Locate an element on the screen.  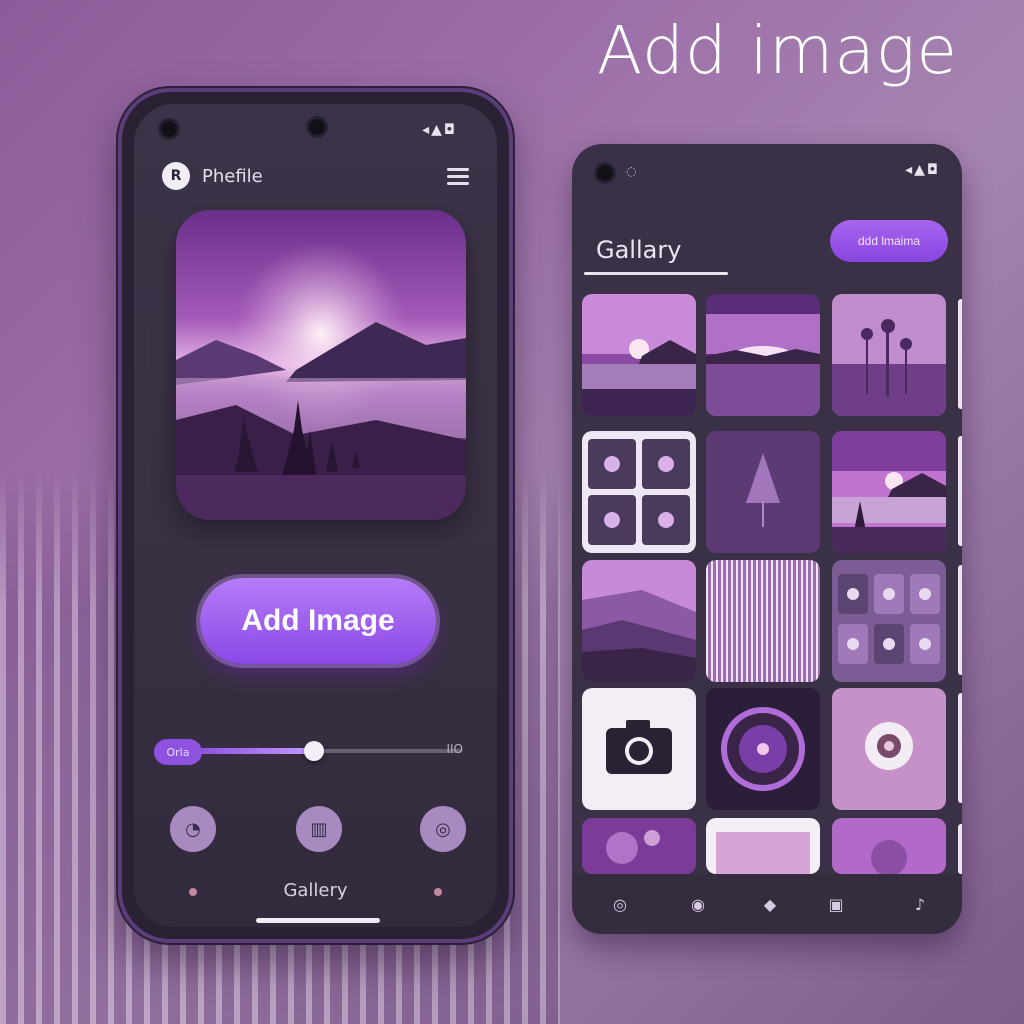
gallery-tile-camera-shutter-app is located at coordinates (889, 749).